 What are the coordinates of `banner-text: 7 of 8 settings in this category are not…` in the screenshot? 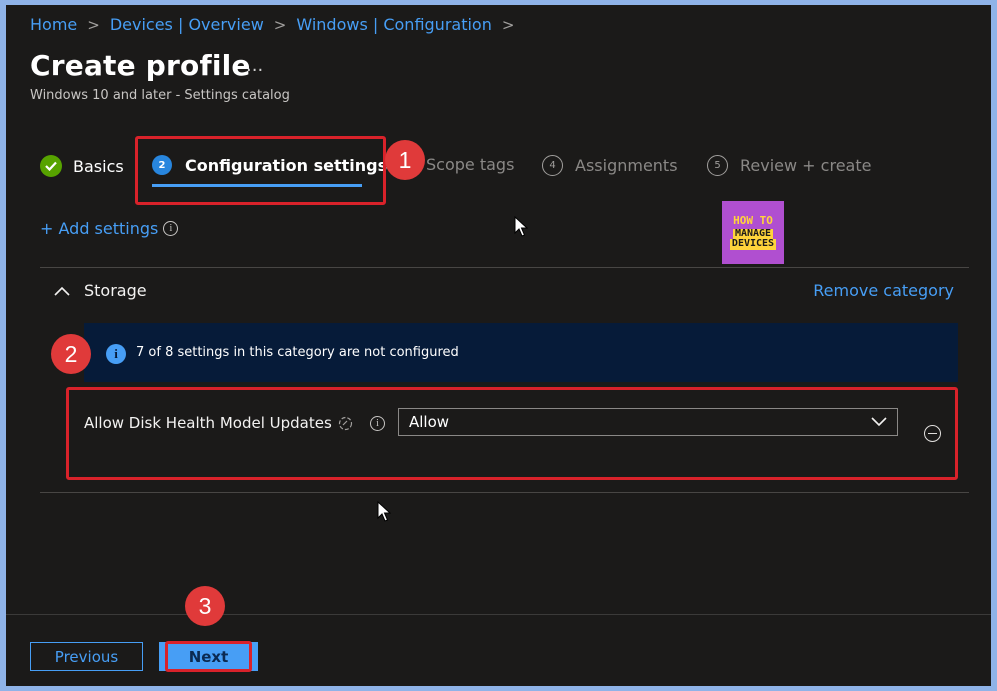 It's located at (297, 352).